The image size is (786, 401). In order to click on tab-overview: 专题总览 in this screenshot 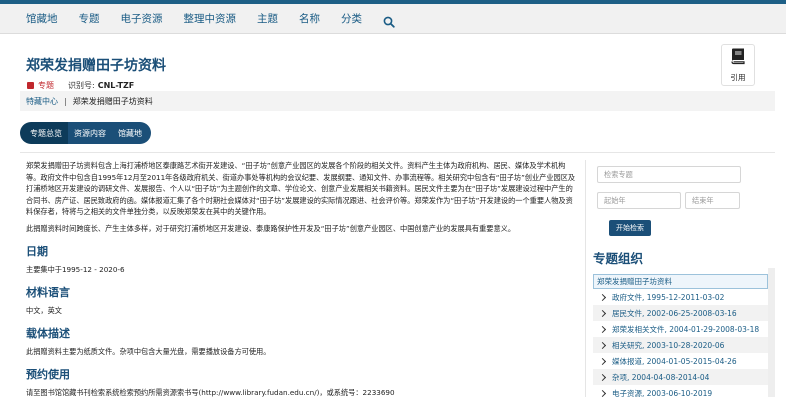, I will do `click(44, 133)`.